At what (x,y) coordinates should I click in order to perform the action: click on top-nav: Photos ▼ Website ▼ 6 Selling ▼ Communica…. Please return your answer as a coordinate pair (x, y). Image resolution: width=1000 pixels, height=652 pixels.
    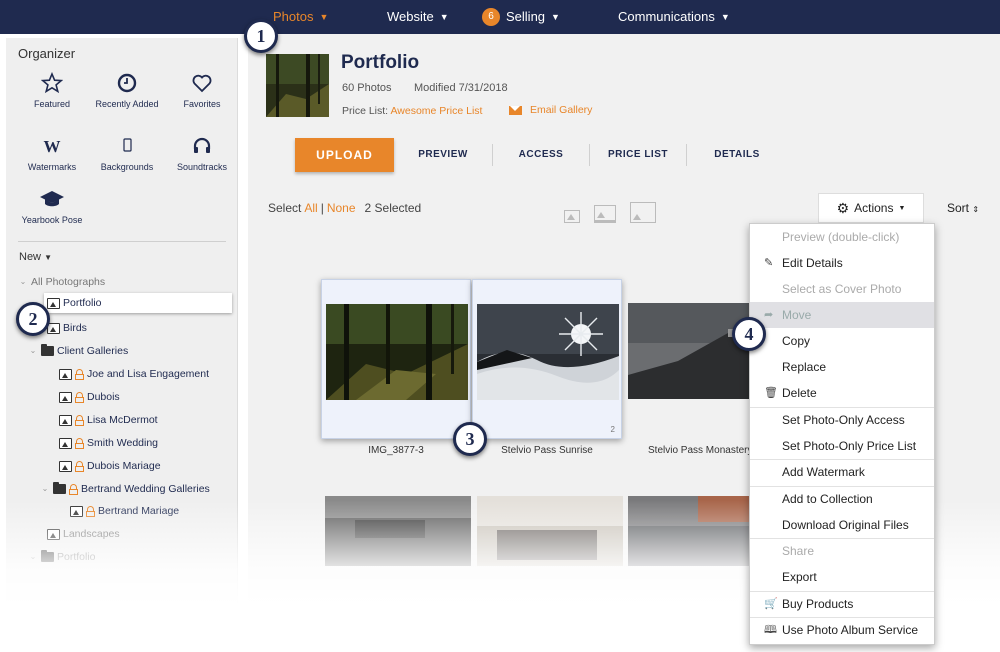
    Looking at the image, I should click on (500, 17).